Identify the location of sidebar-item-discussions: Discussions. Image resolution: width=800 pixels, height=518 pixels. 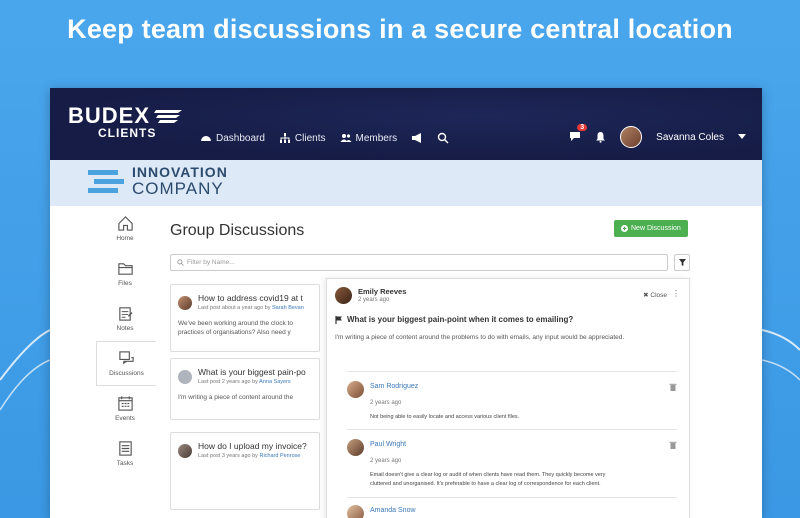
(126, 363).